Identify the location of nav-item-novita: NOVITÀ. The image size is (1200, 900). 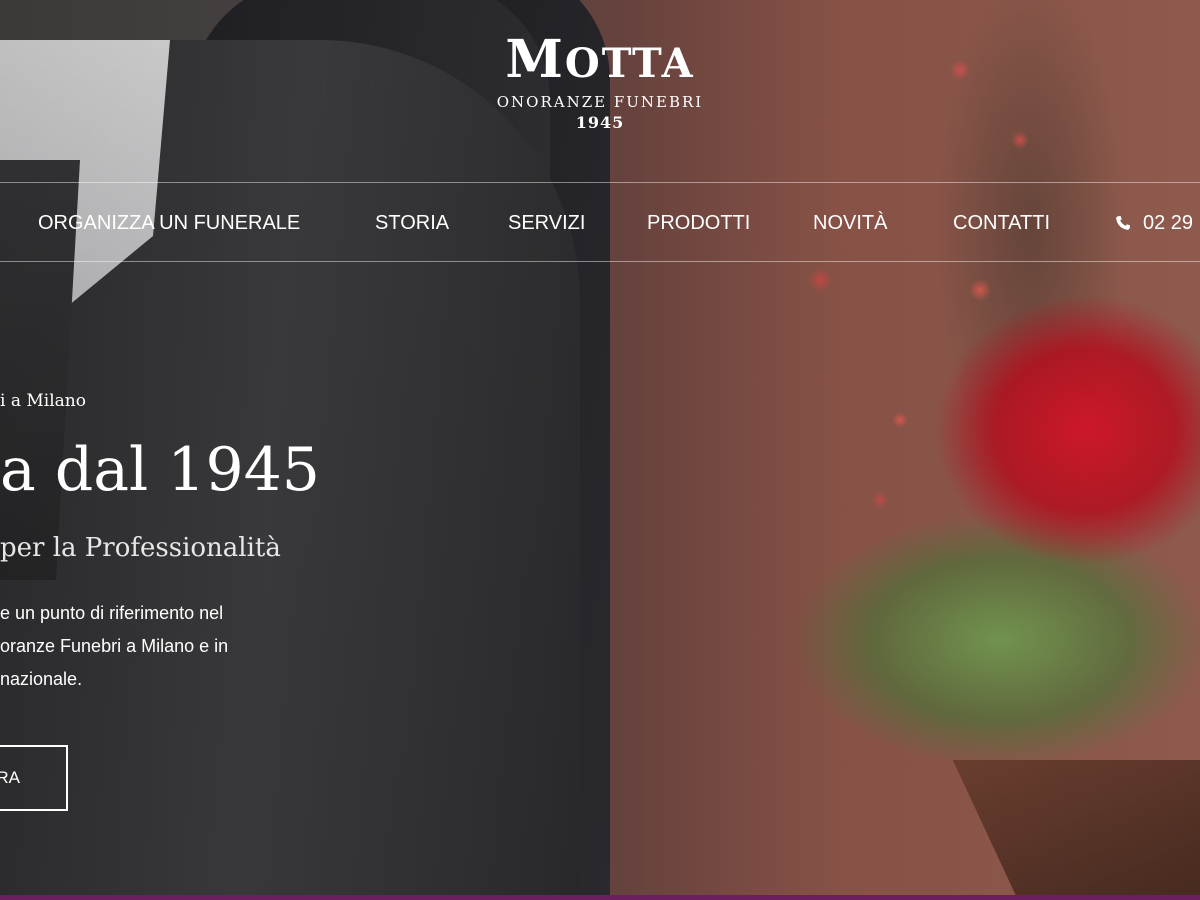
(850, 223).